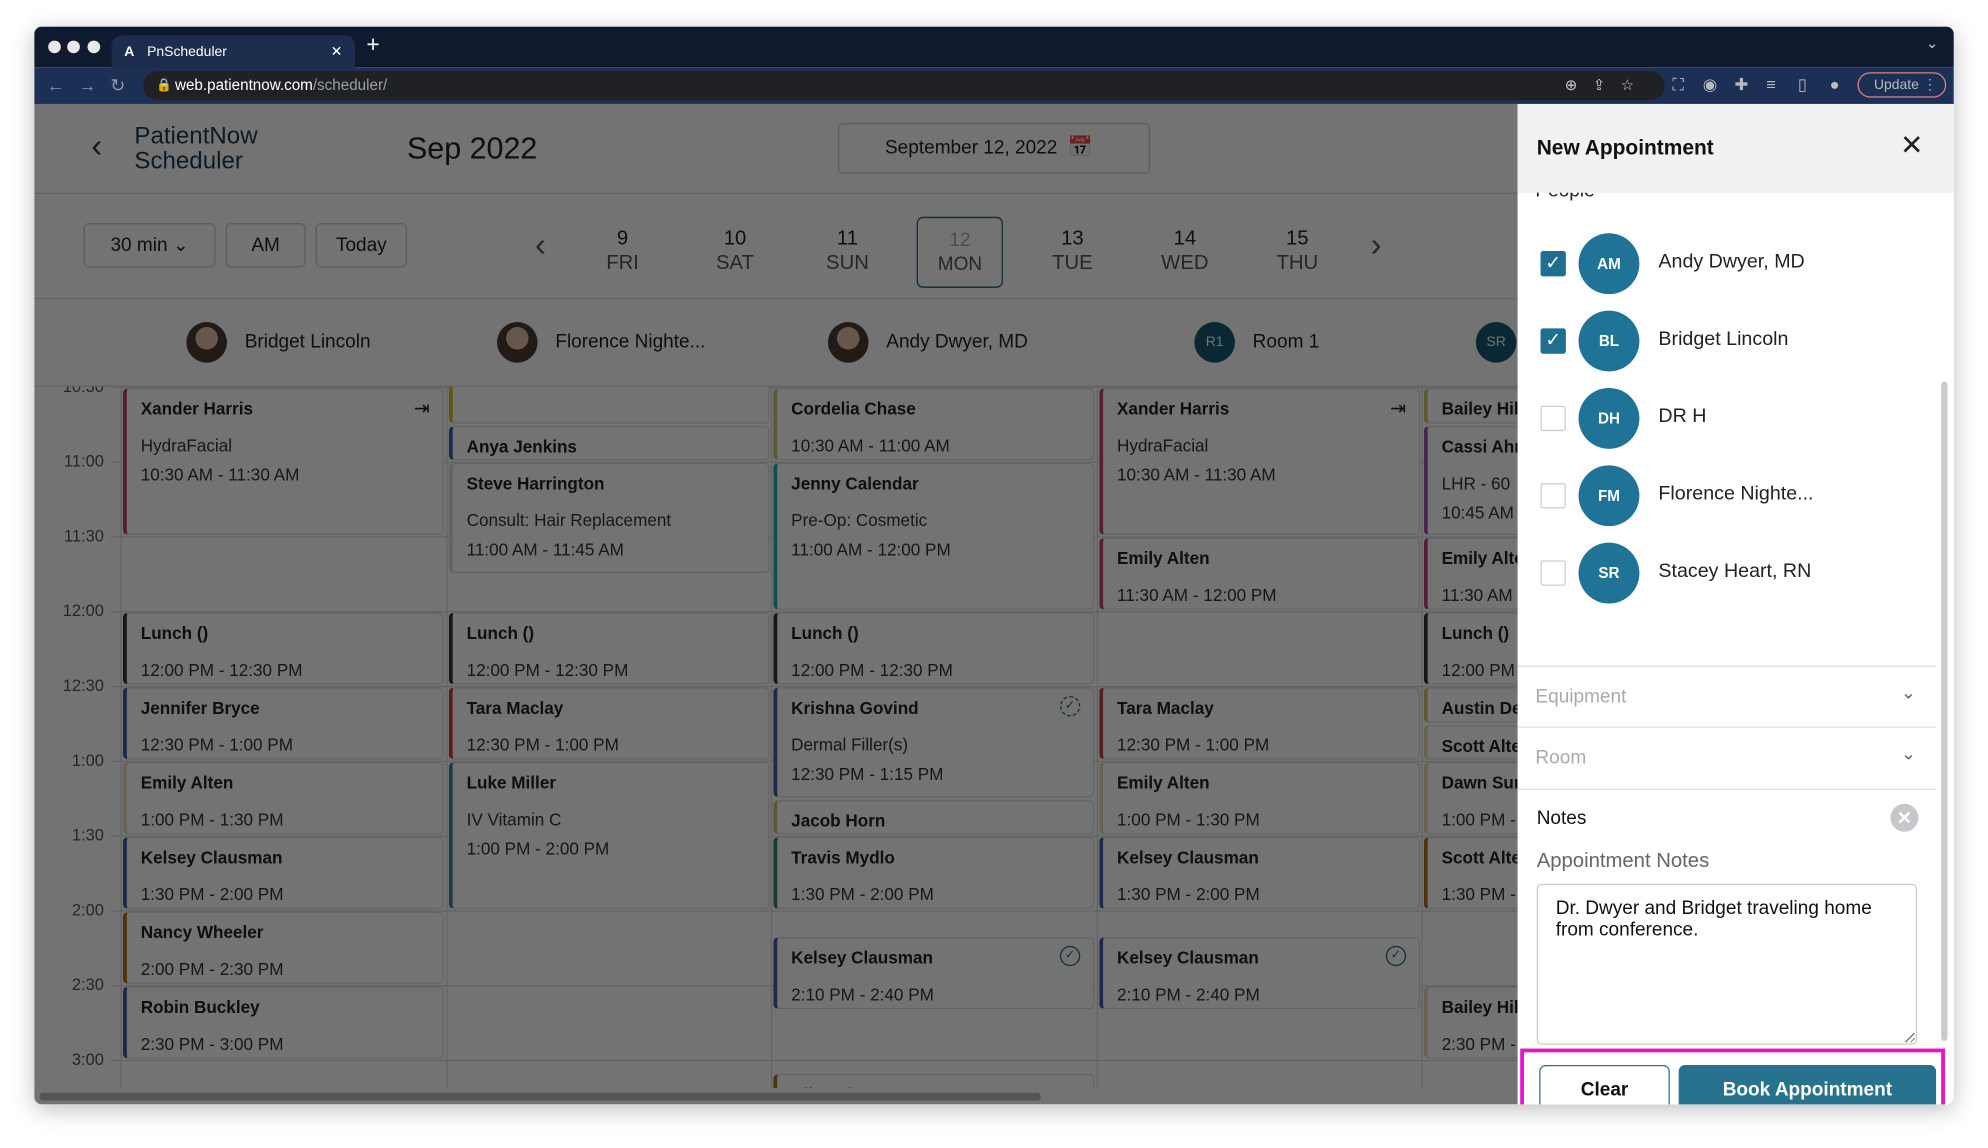 The height and width of the screenshot is (1148, 1988). I want to click on resource-header: R1 Room 1, so click(1256, 342).